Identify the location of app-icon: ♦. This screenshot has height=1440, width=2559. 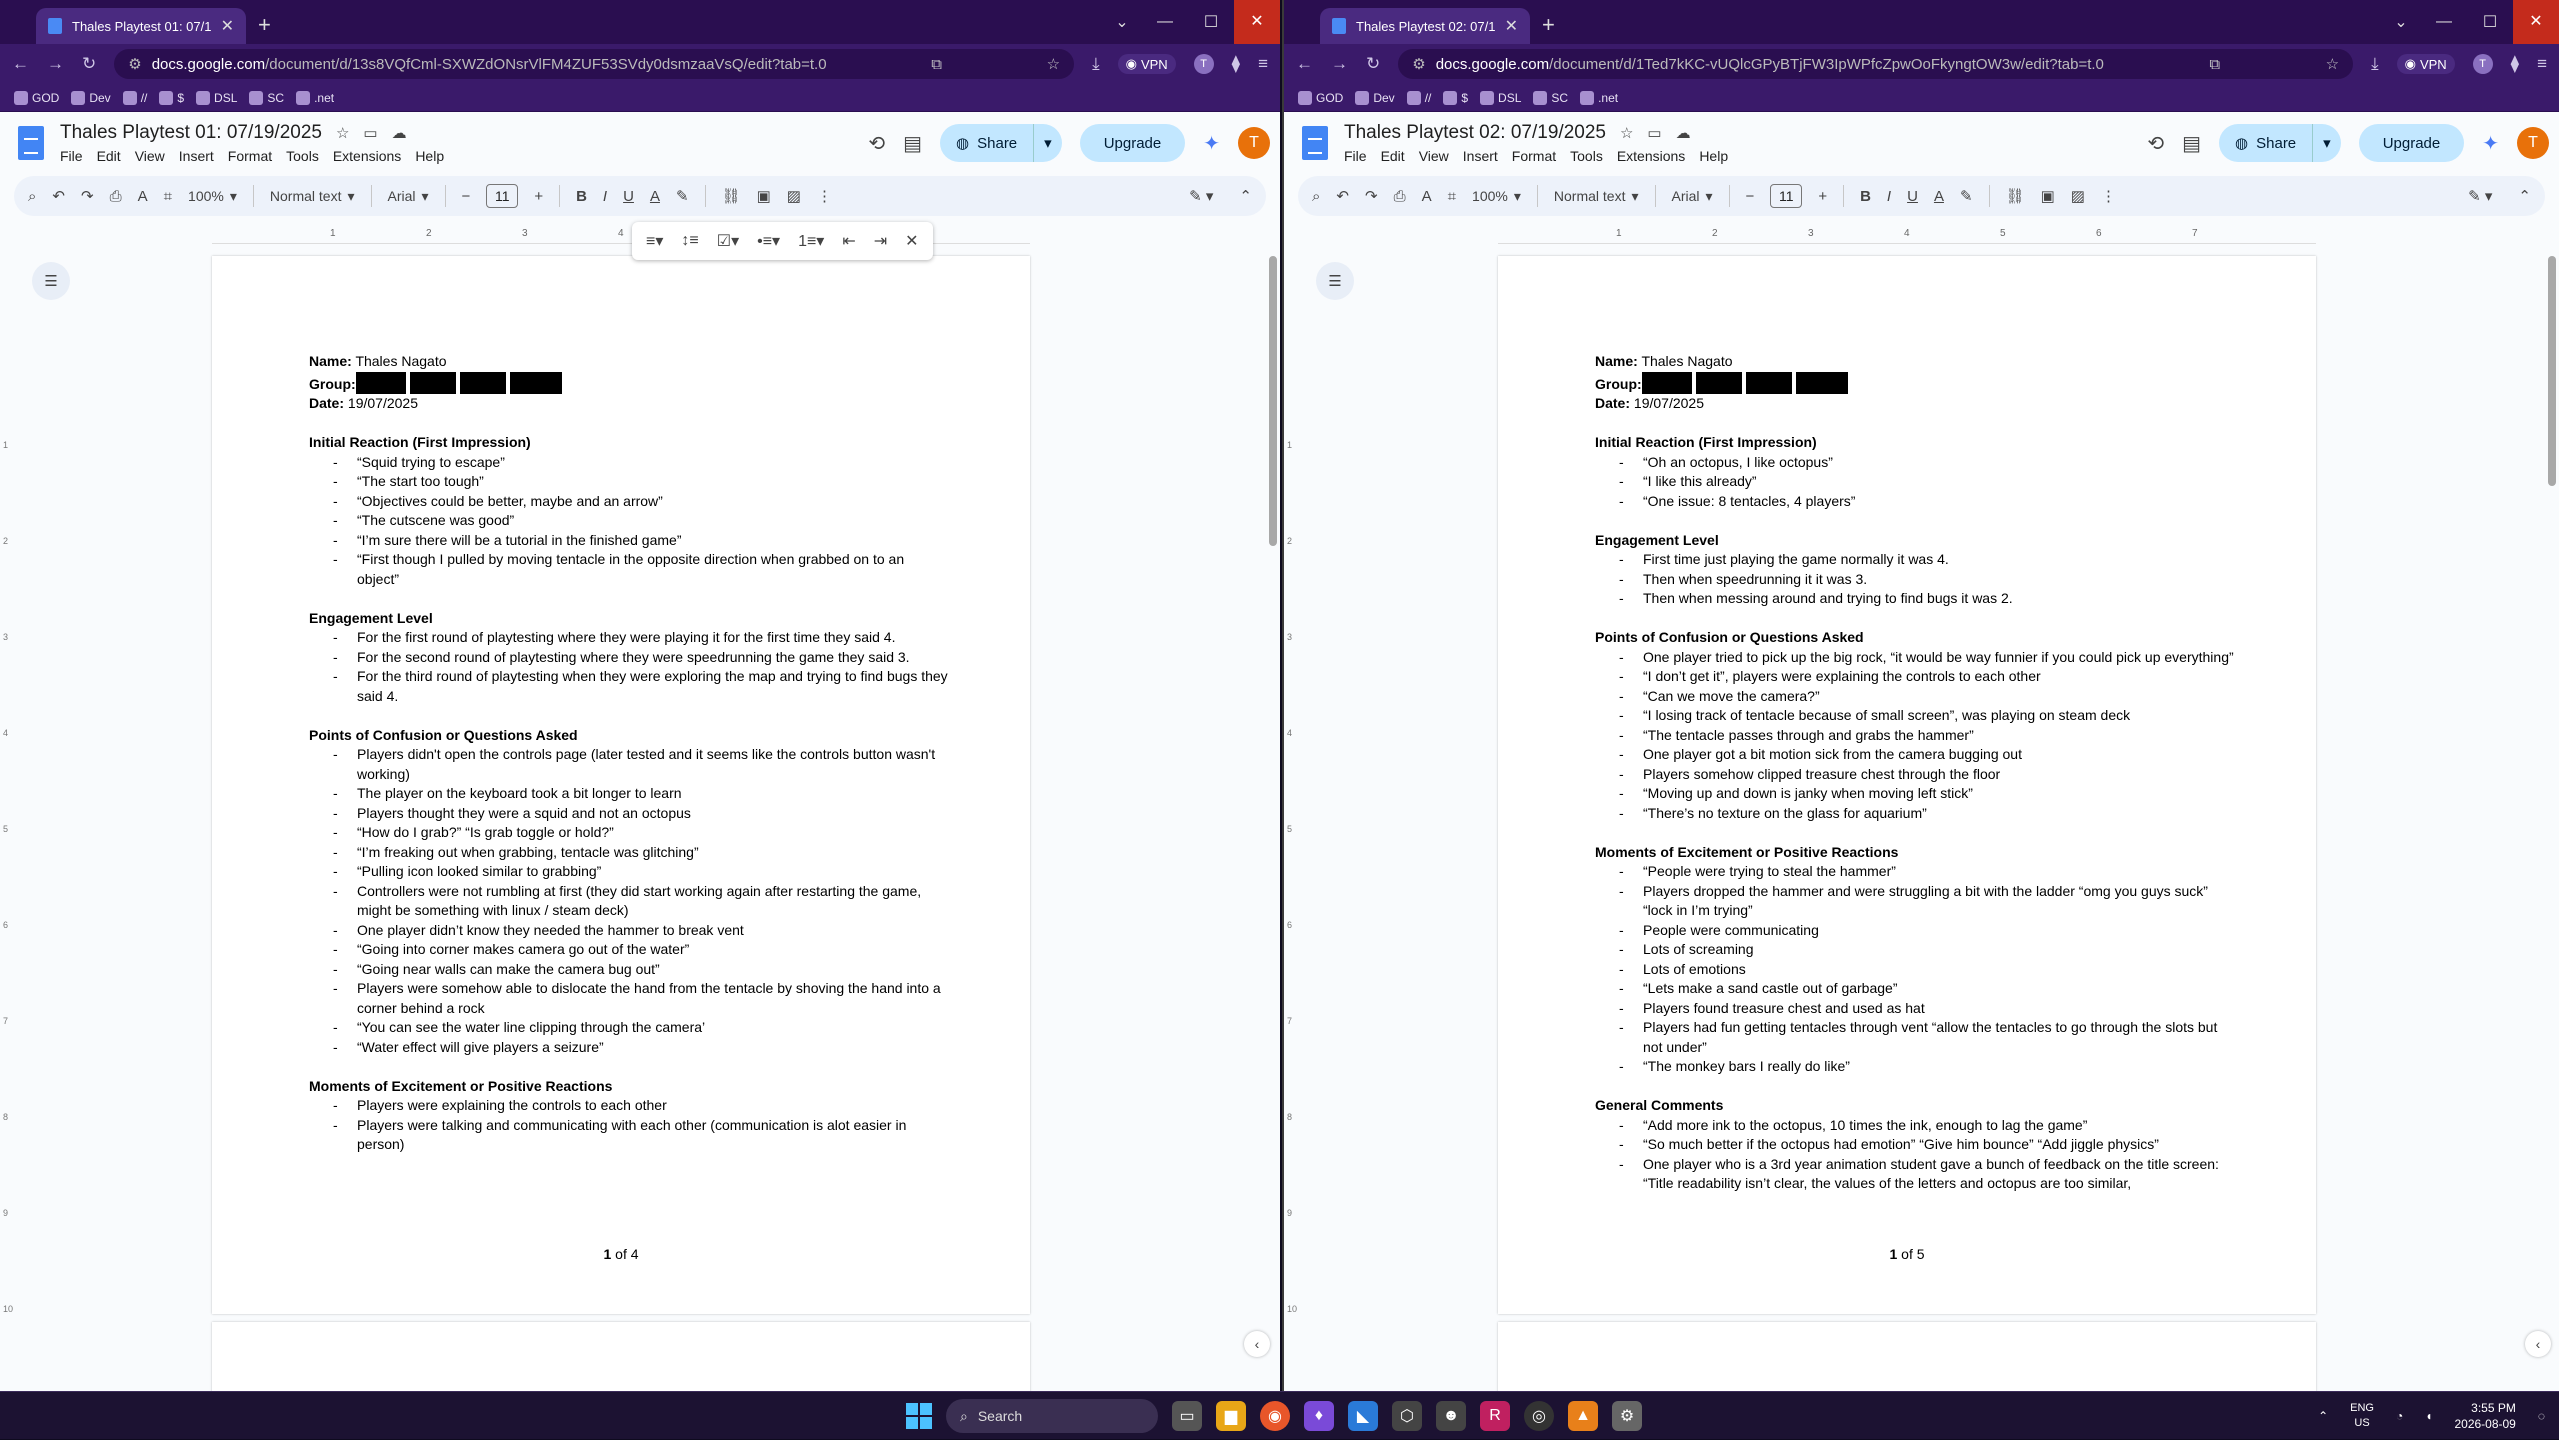
(1319, 1416).